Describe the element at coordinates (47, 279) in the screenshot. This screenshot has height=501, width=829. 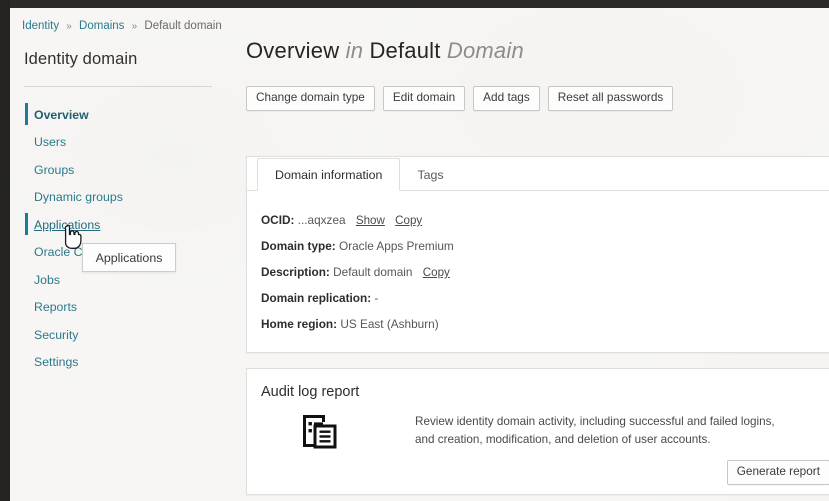
I see `sidebar-item-label: Jobs` at that location.